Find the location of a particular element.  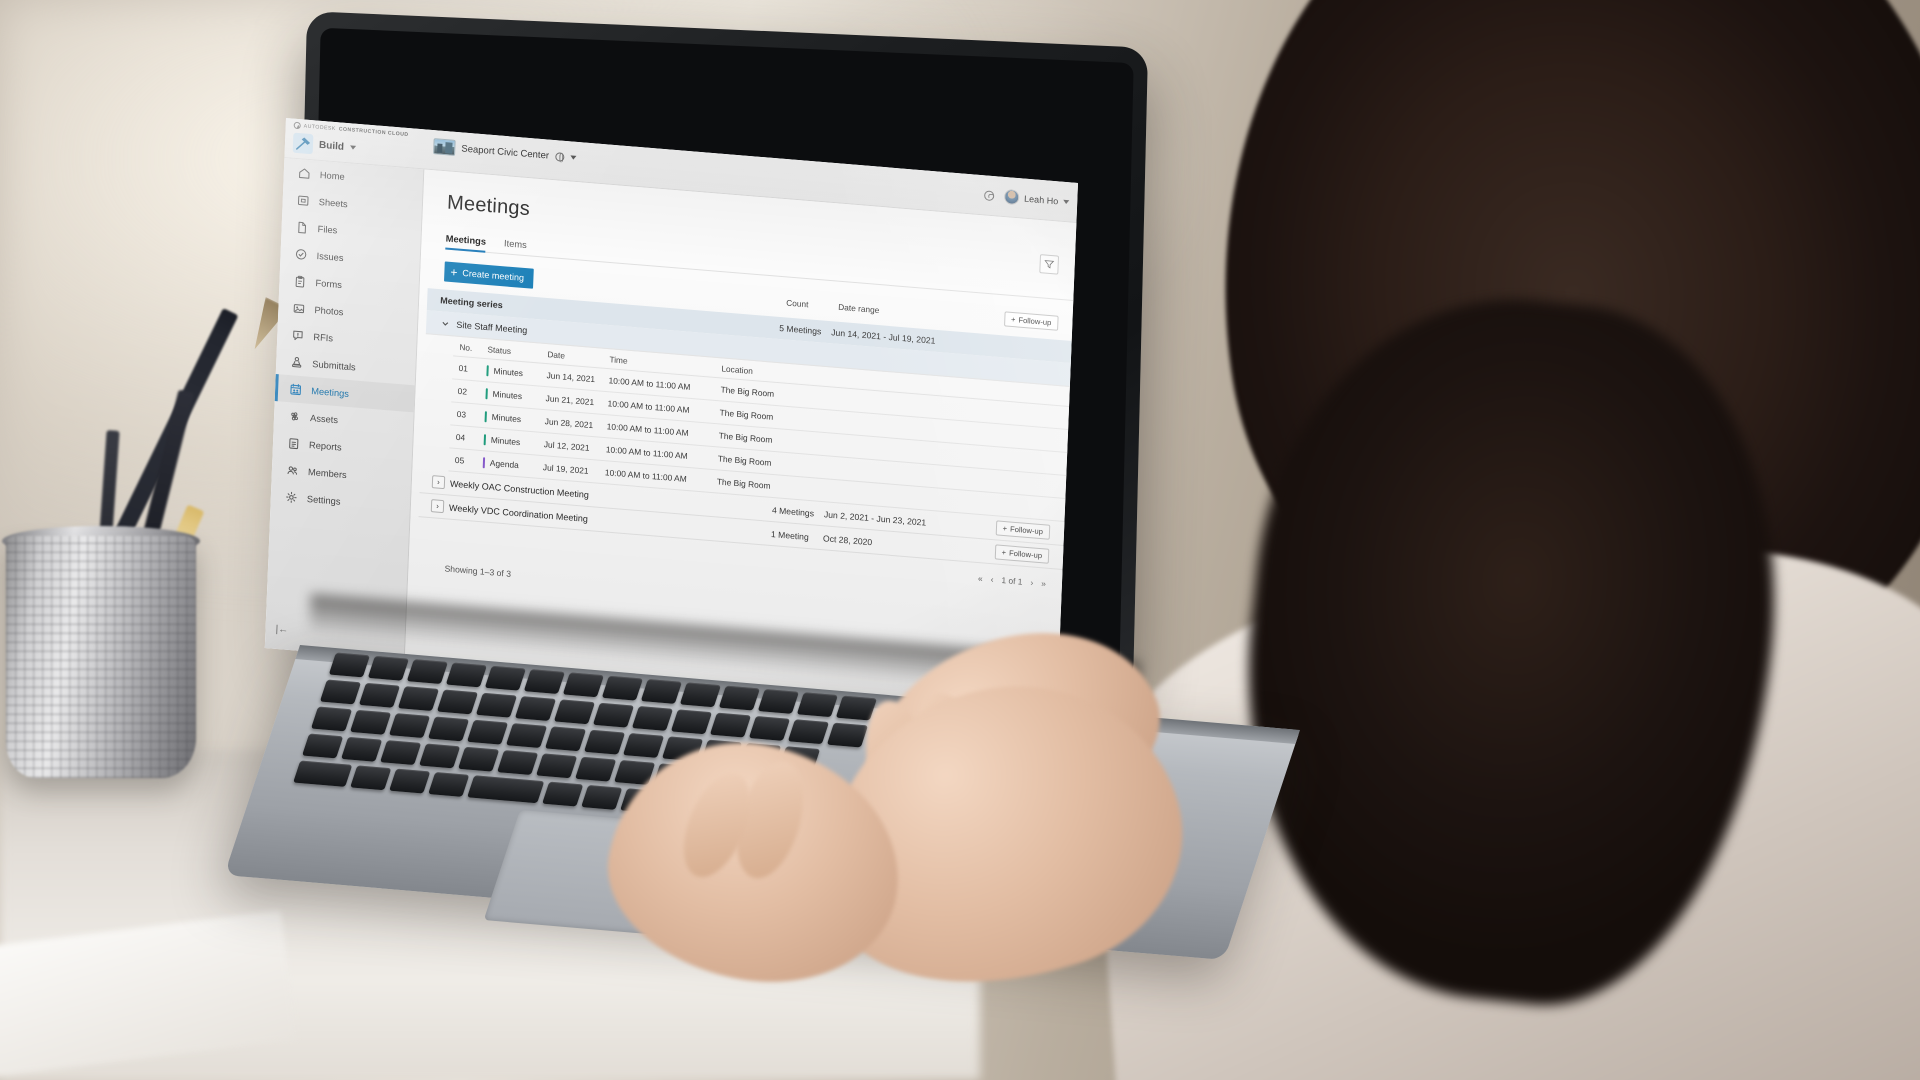

top-bar-right: Leah Ho is located at coordinates (1026, 198).